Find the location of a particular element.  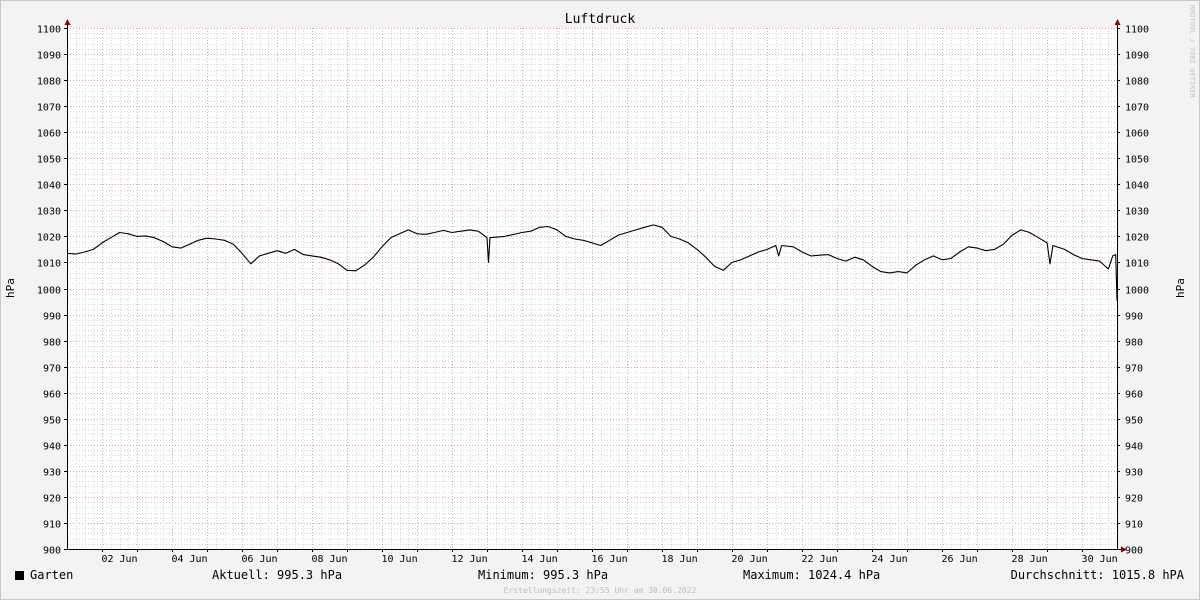

y-tick-label-right: 950 is located at coordinates (1134, 421).